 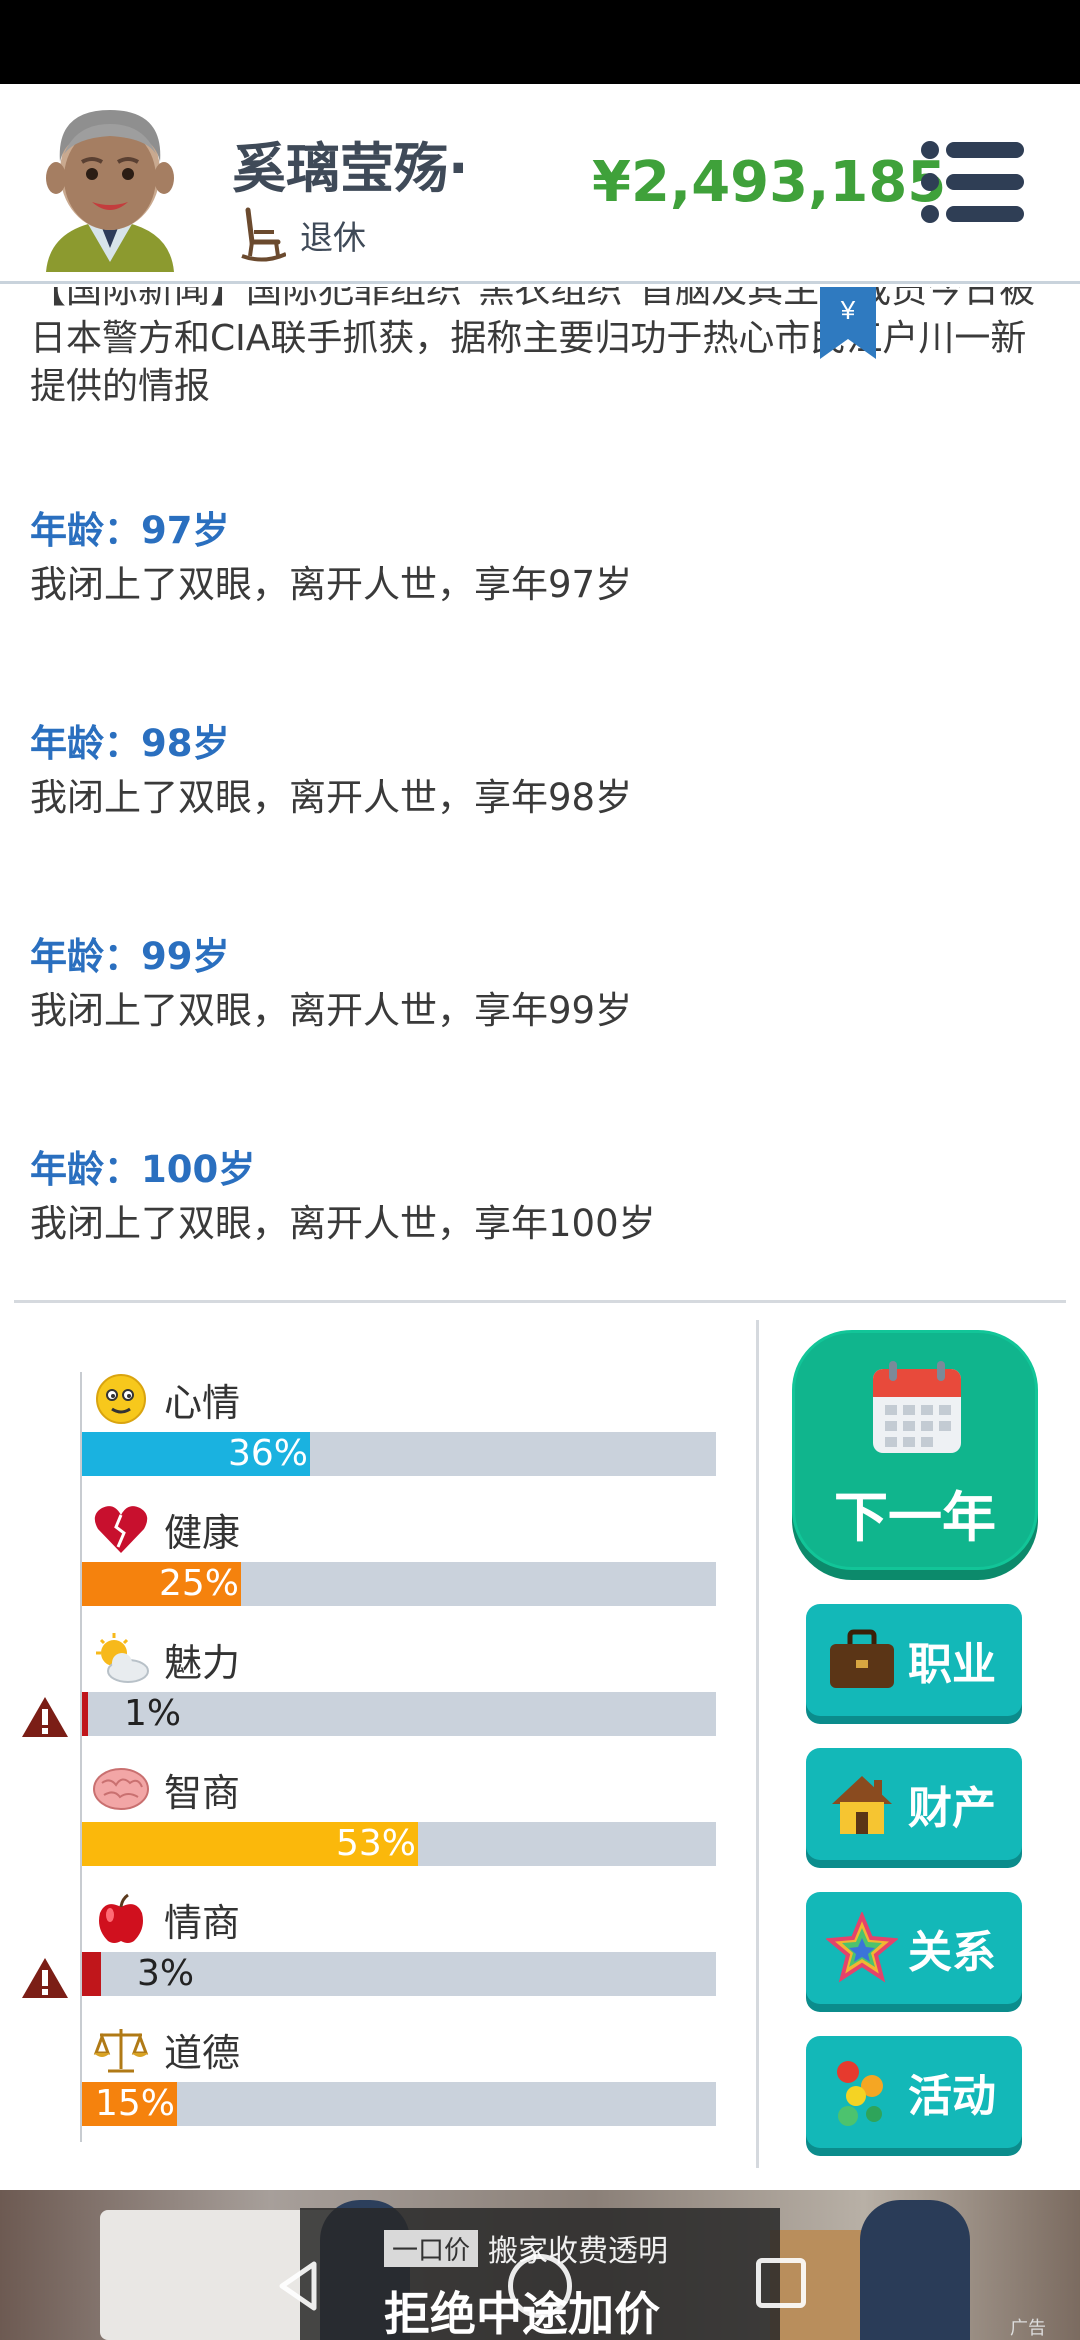 What do you see at coordinates (540, 184) in the screenshot?
I see `header: 奚璃莹殇· 退休 ¥2,493,185` at bounding box center [540, 184].